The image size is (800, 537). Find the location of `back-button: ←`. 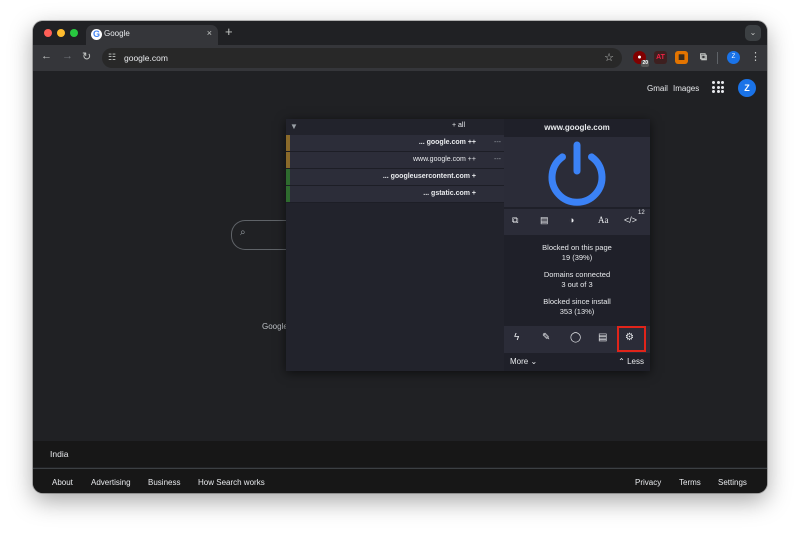

back-button: ← is located at coordinates (46, 56).